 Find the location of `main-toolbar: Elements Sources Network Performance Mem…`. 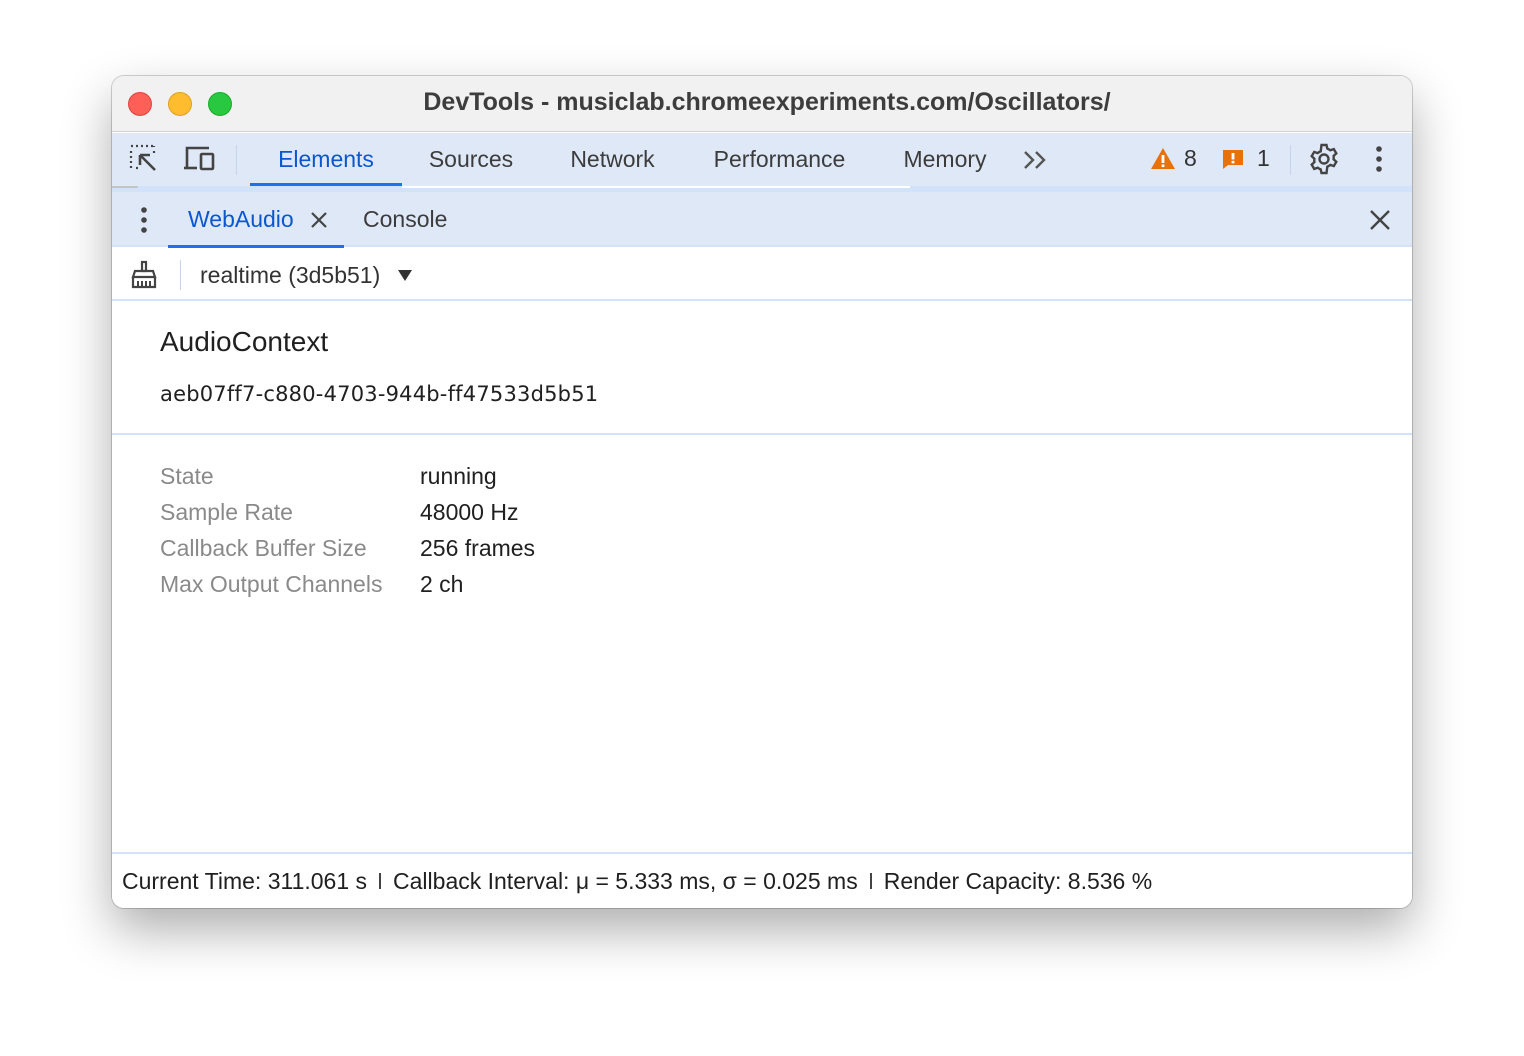

main-toolbar: Elements Sources Network Performance Mem… is located at coordinates (762, 159).